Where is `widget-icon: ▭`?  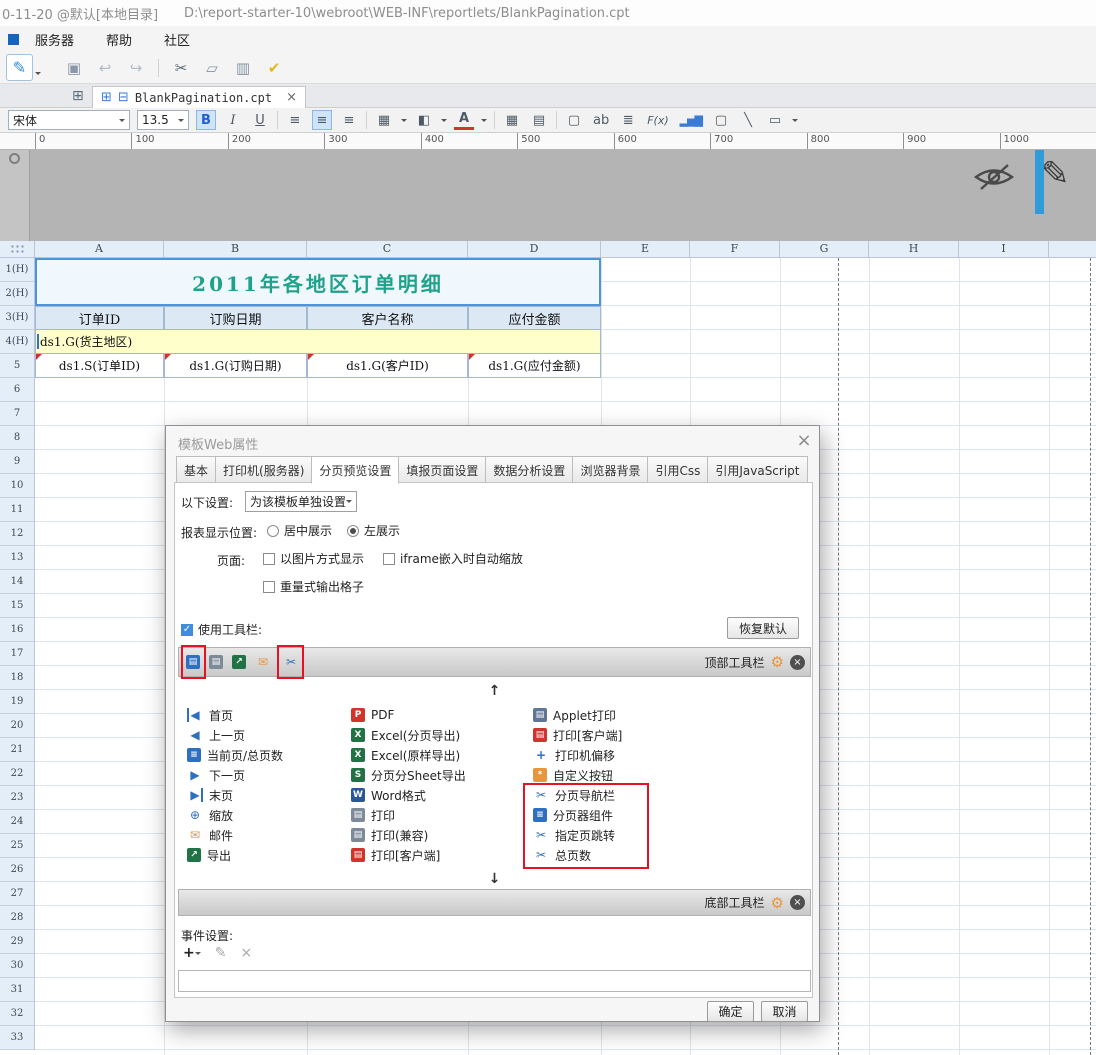 widget-icon: ▭ is located at coordinates (775, 120).